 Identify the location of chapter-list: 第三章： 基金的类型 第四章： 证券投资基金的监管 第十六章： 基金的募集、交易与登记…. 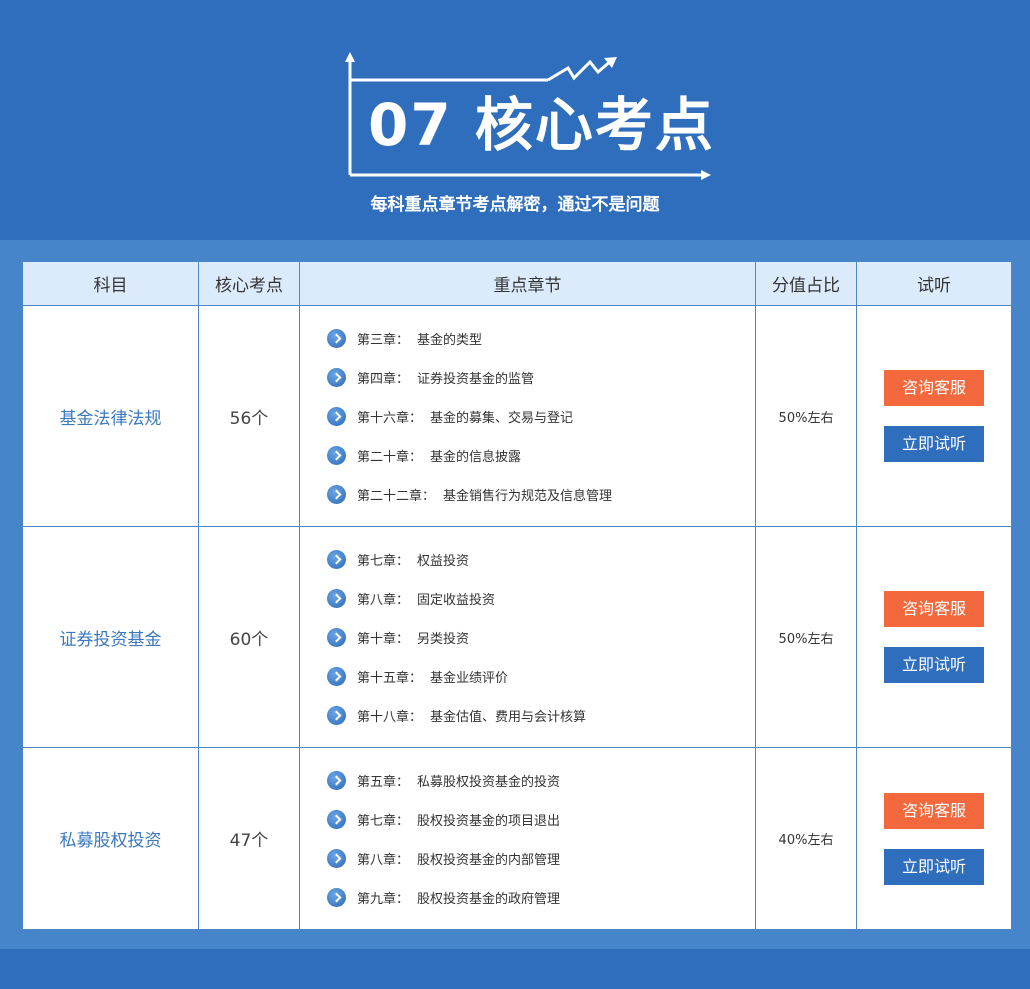
(541, 416).